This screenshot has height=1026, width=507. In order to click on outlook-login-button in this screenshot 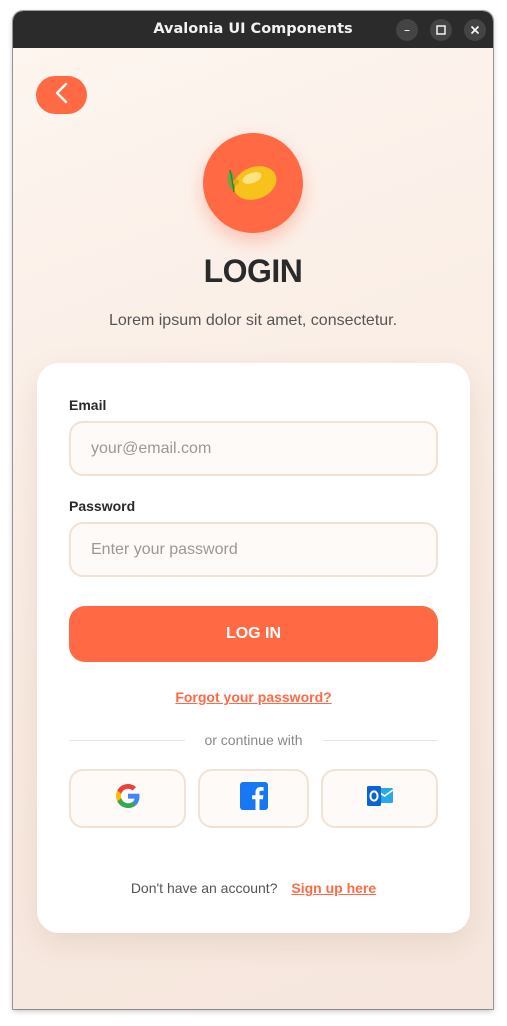, I will do `click(379, 798)`.